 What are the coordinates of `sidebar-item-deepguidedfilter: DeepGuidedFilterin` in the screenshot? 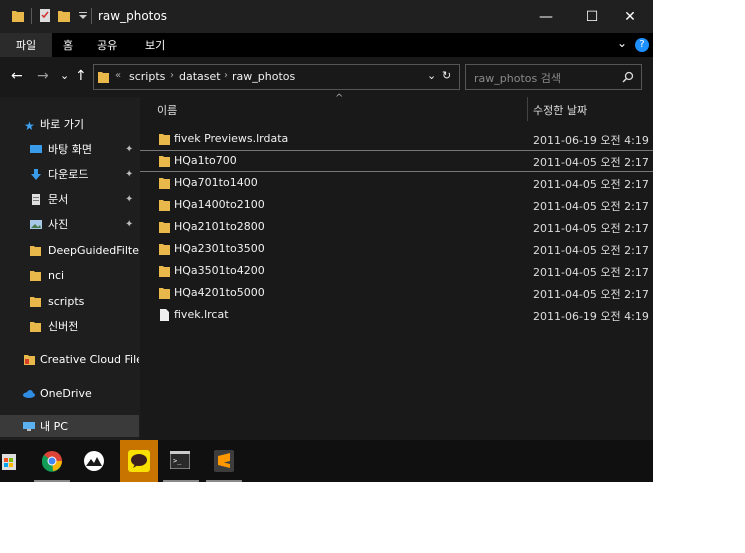 It's located at (69, 250).